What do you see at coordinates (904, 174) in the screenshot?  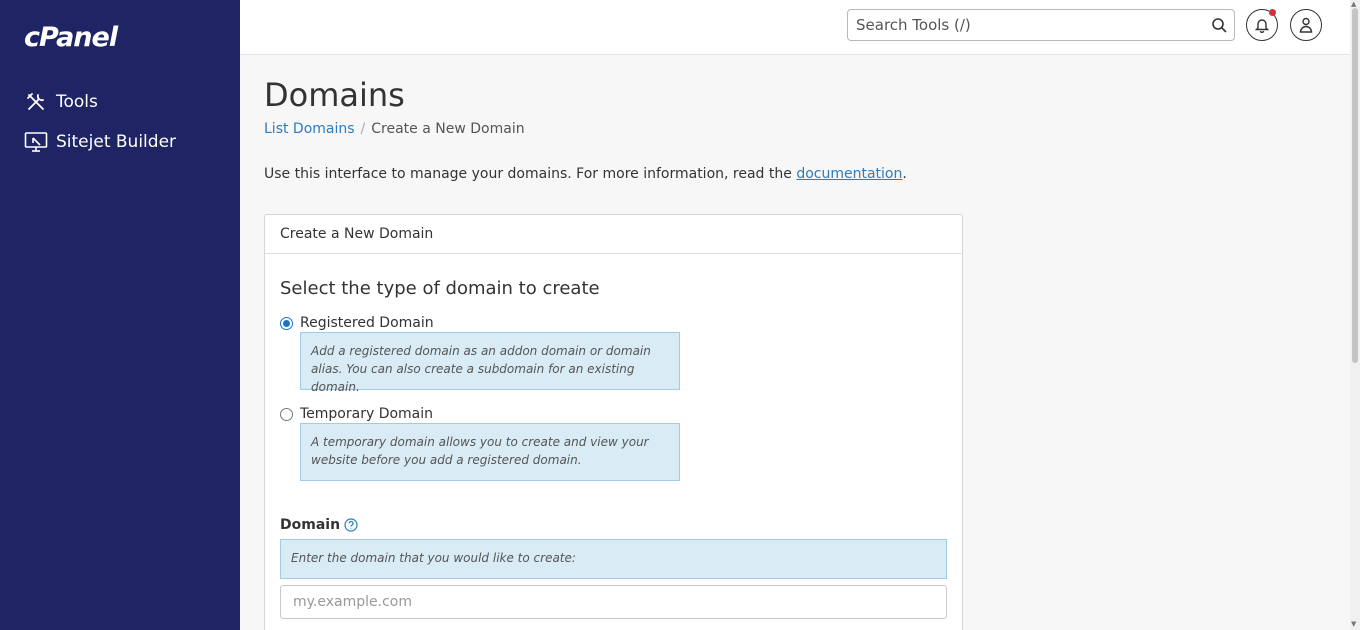 I see `intro-text-end: .` at bounding box center [904, 174].